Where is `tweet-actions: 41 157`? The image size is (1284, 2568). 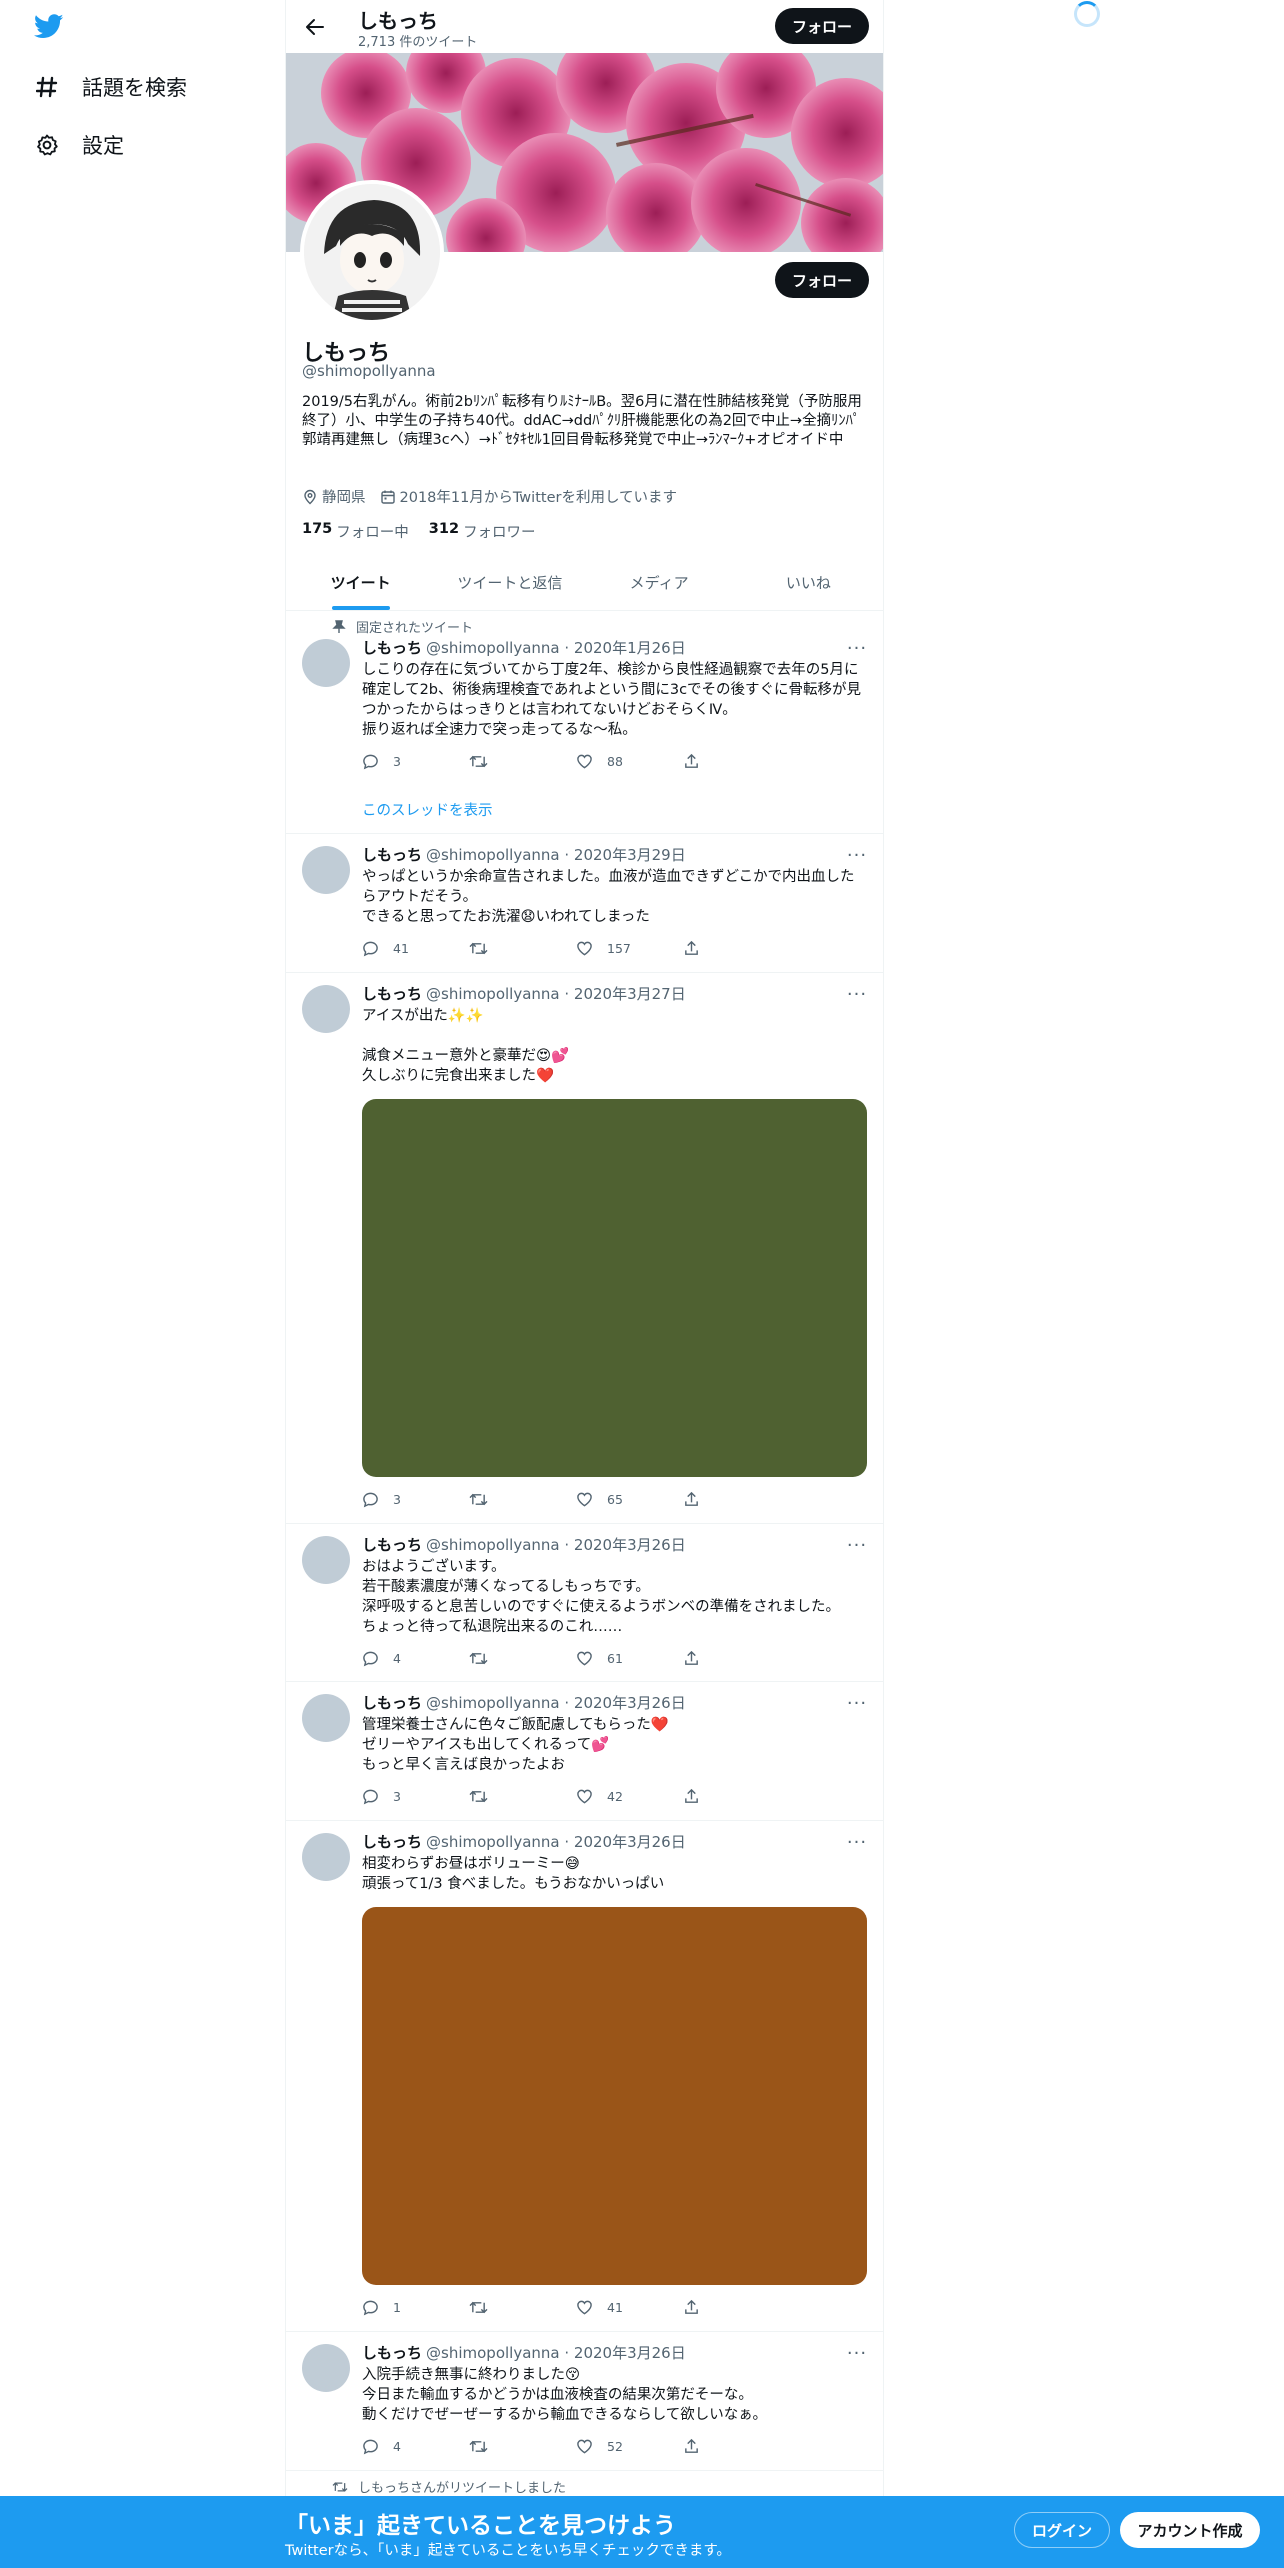 tweet-actions: 41 157 is located at coordinates (577, 948).